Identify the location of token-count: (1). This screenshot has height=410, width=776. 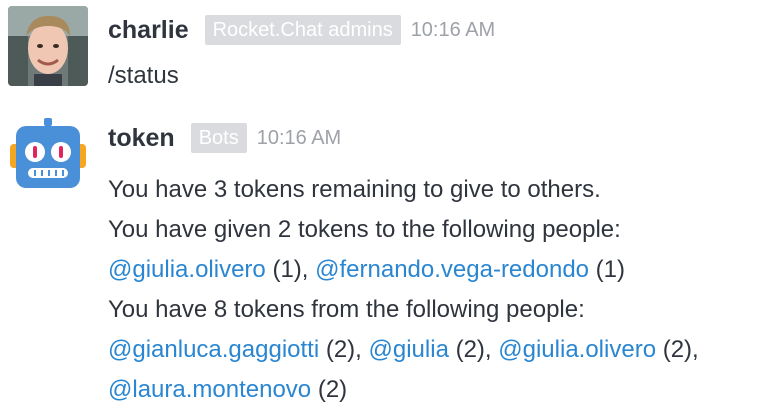
(607, 269).